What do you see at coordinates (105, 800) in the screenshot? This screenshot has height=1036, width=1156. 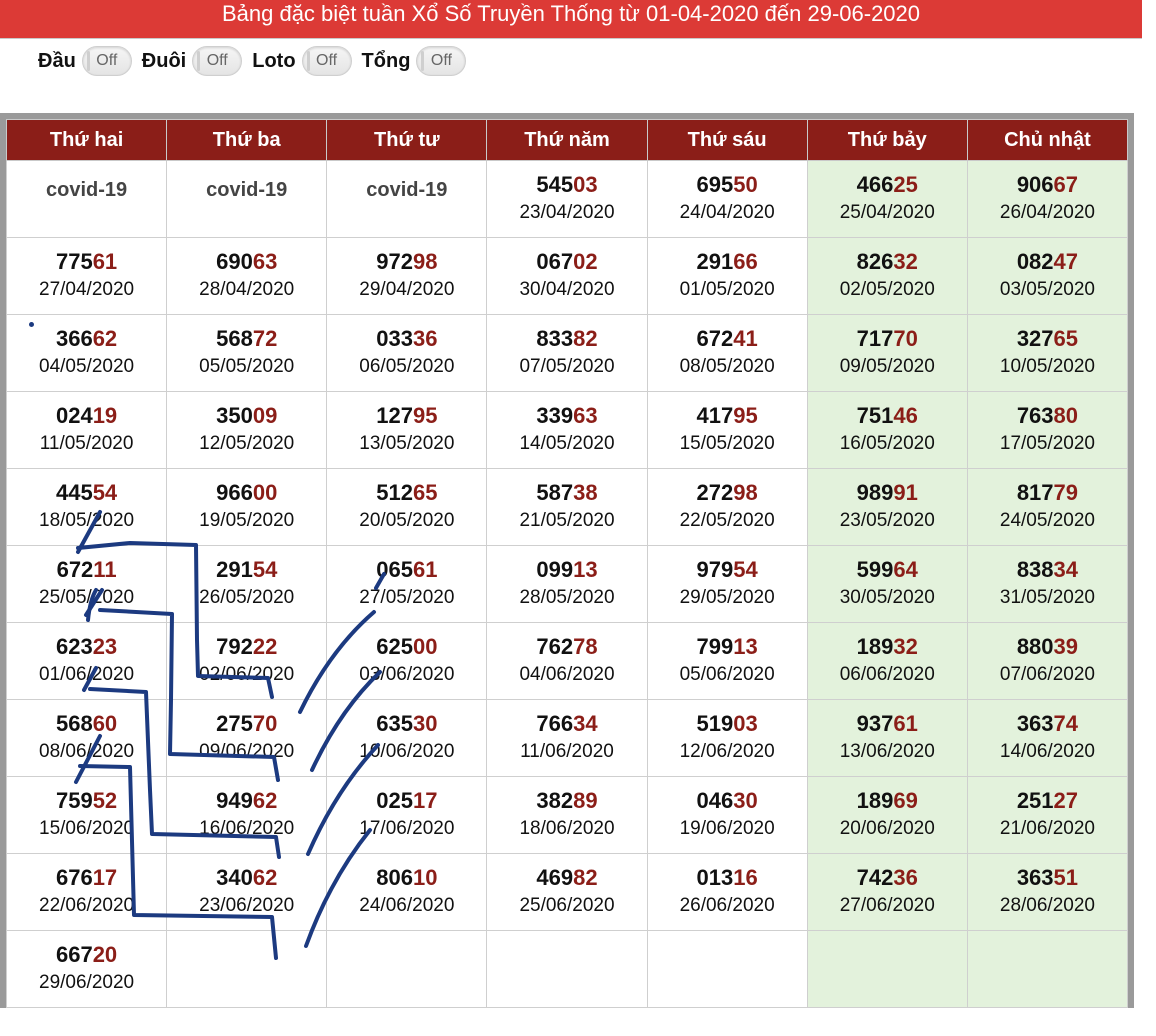 I see `number-tail-digits: 52` at bounding box center [105, 800].